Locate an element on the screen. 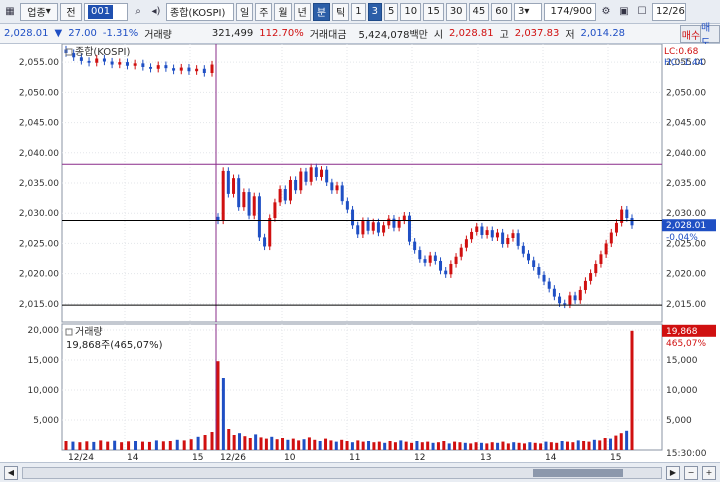  minute-15: 15 is located at coordinates (433, 11).